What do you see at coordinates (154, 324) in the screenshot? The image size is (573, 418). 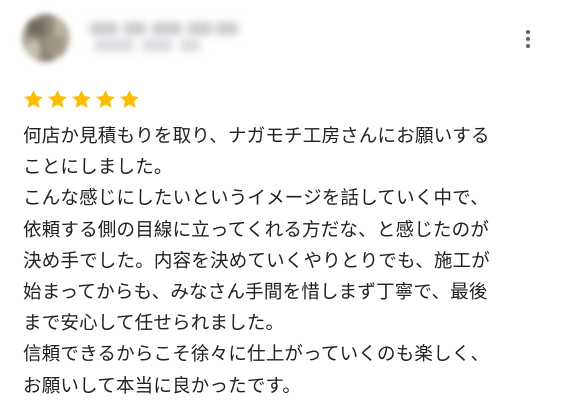 I see `review-text-line: まで安心して任せられました。` at bounding box center [154, 324].